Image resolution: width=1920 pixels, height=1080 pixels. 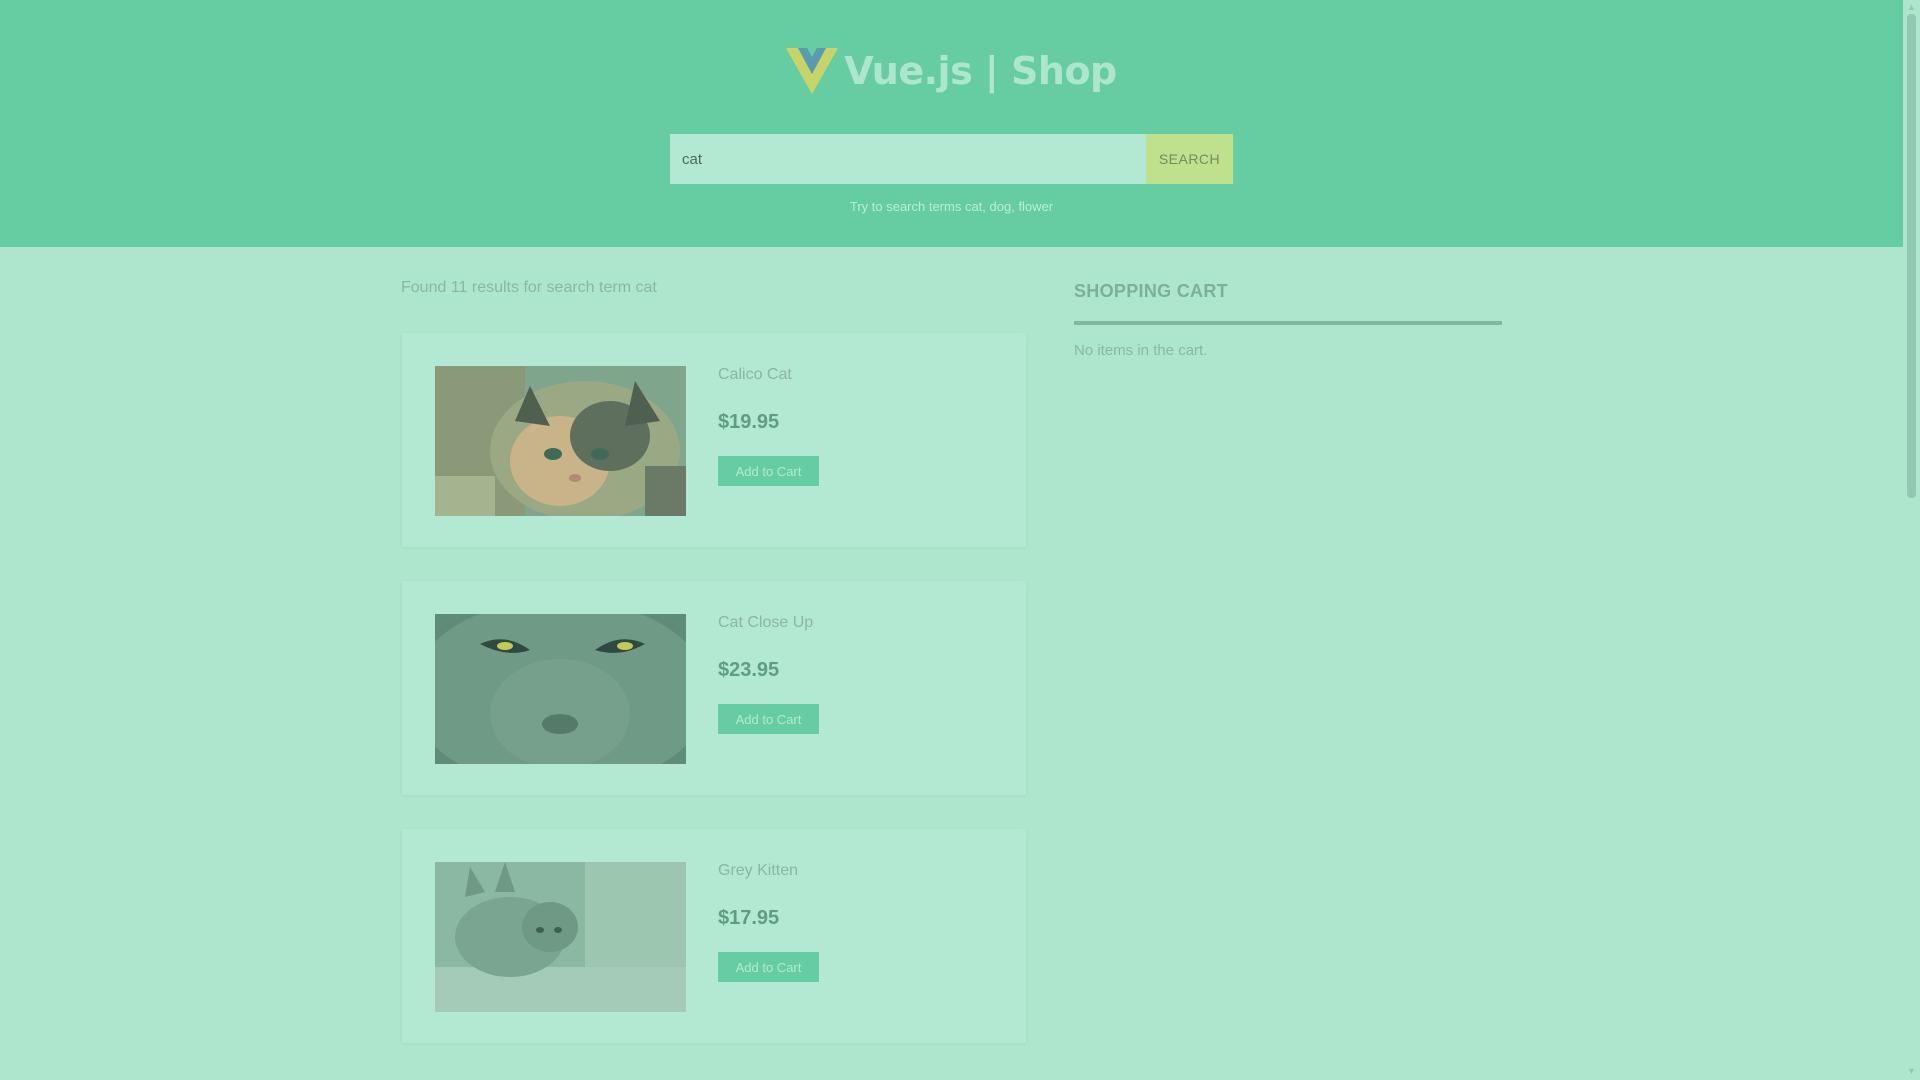 What do you see at coordinates (1911, 7) in the screenshot?
I see `scroll-up-icon: ▲` at bounding box center [1911, 7].